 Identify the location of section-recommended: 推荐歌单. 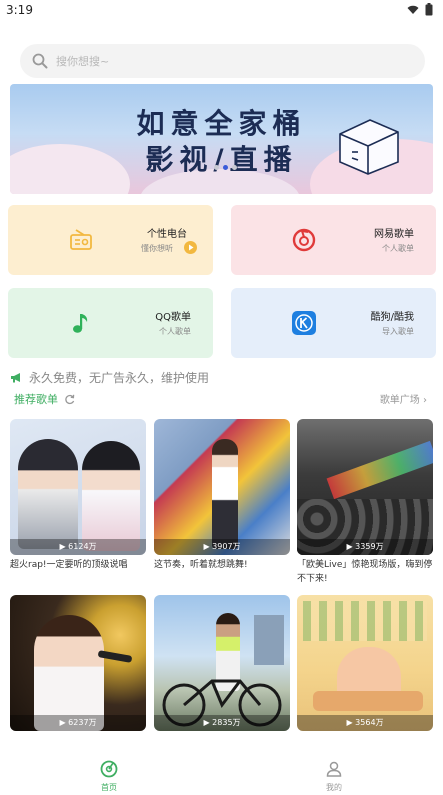
(44, 399).